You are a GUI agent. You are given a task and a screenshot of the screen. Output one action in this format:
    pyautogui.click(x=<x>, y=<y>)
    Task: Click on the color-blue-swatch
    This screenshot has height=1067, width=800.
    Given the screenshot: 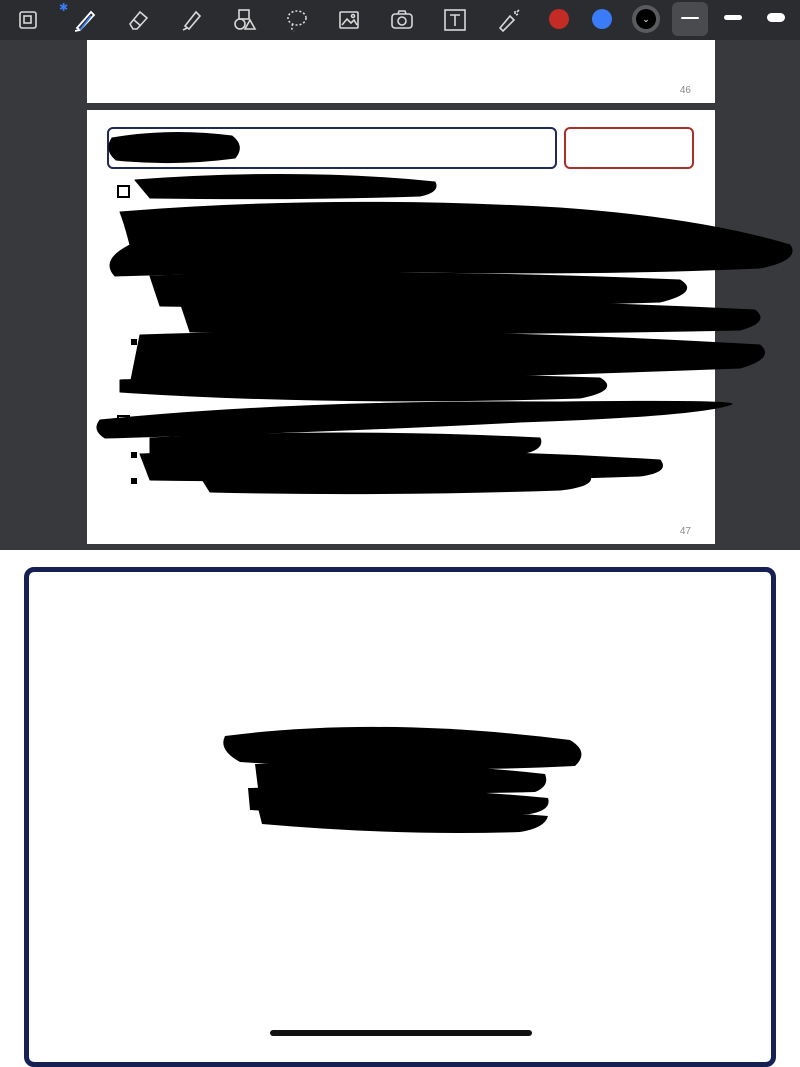 What is the action you would take?
    pyautogui.click(x=602, y=19)
    